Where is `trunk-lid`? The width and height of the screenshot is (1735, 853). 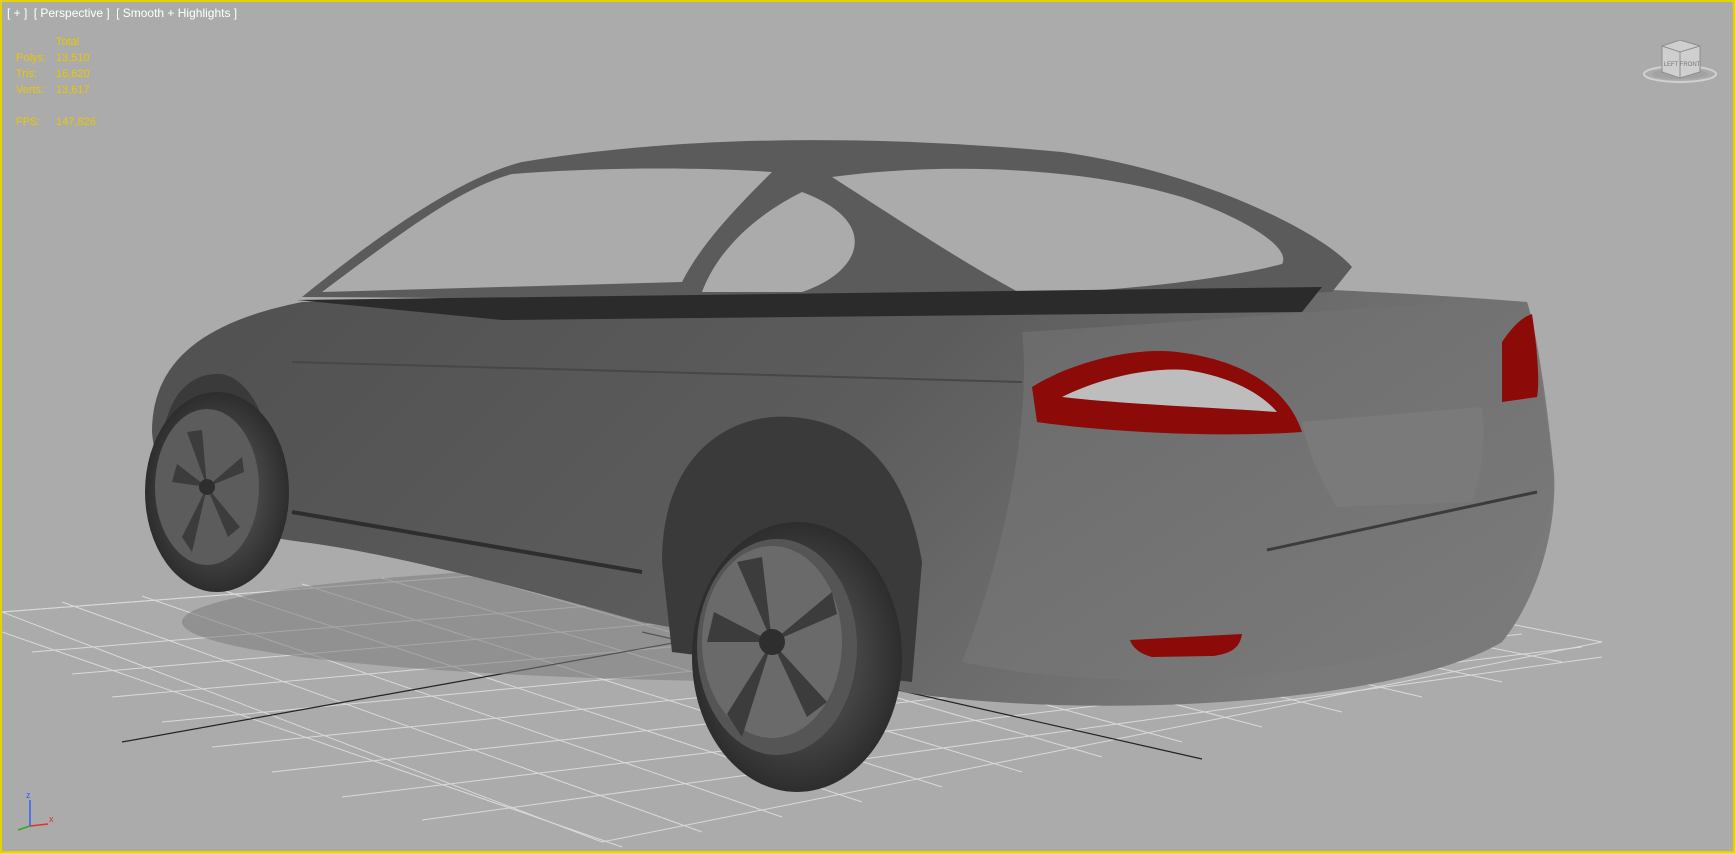
trunk-lid is located at coordinates (1393, 457).